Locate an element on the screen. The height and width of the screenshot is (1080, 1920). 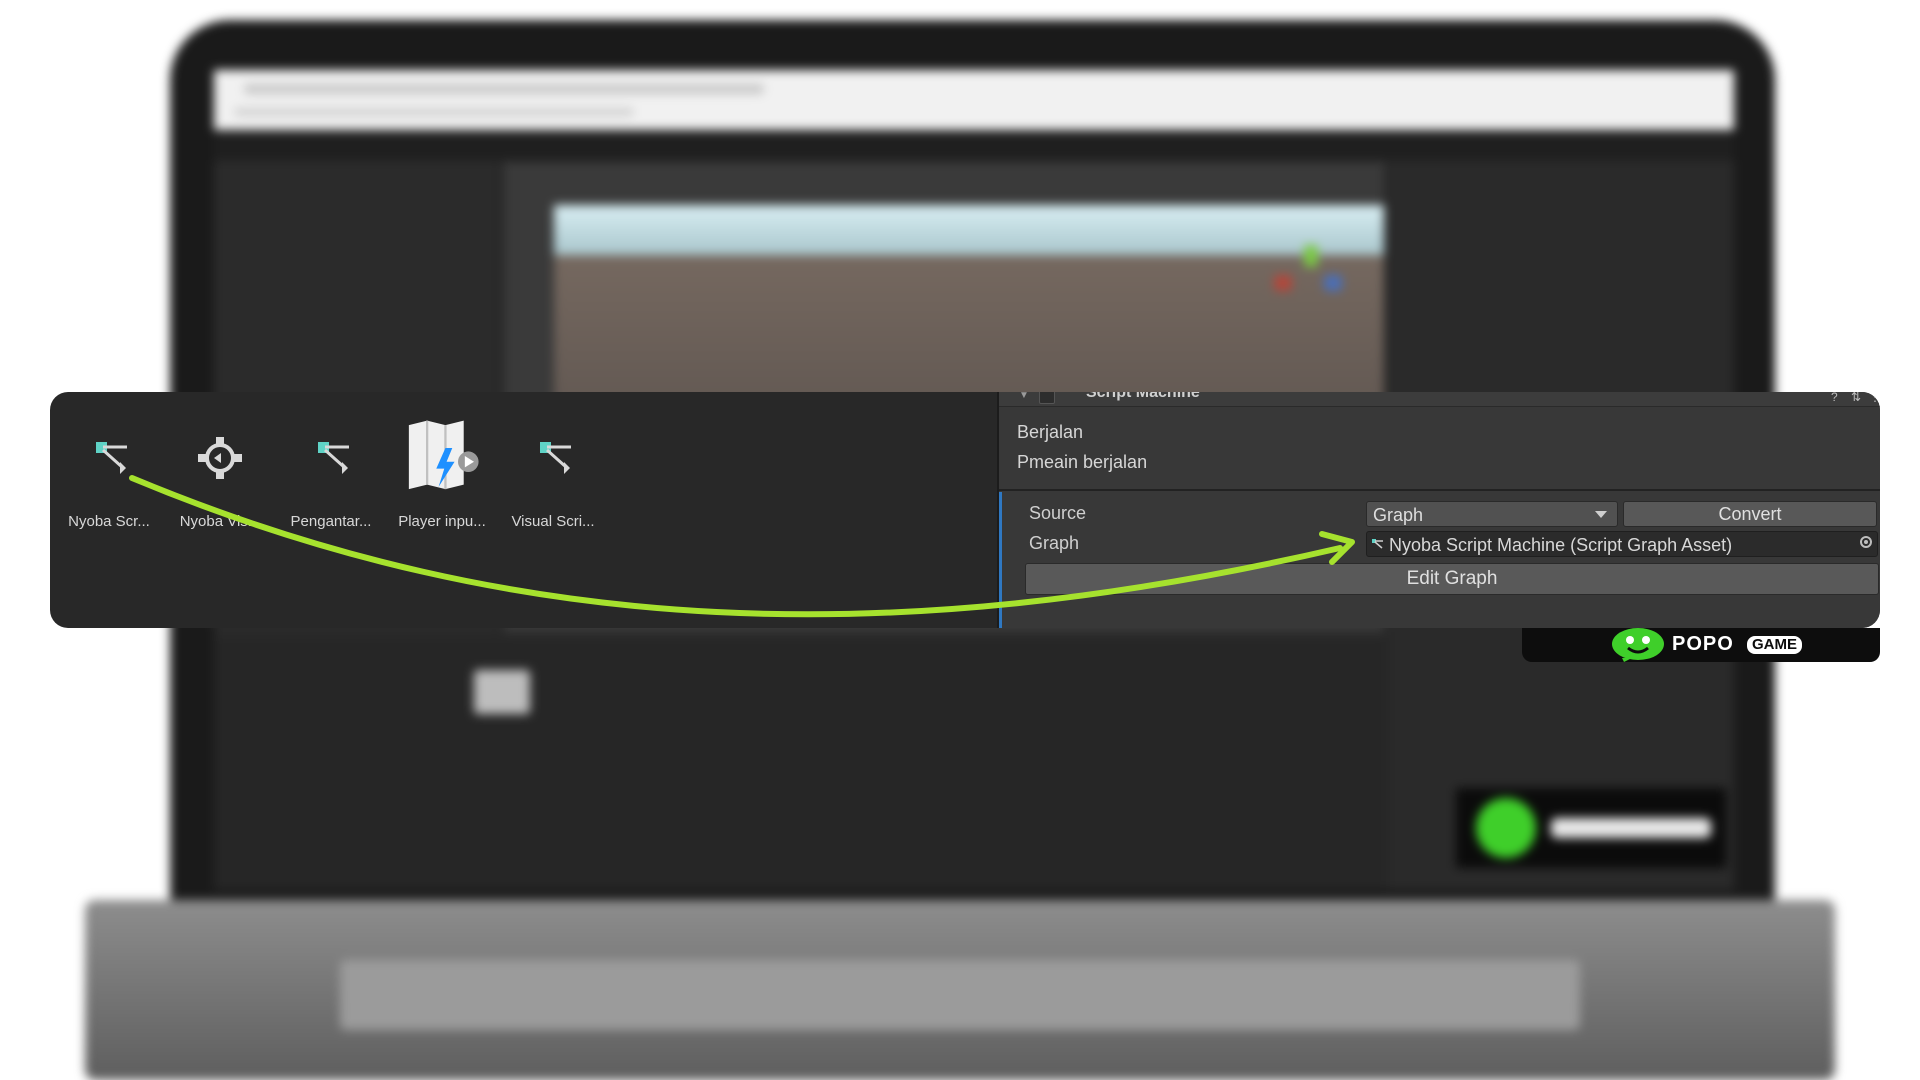
edit-graph-button: Edit Graph is located at coordinates (1452, 579).